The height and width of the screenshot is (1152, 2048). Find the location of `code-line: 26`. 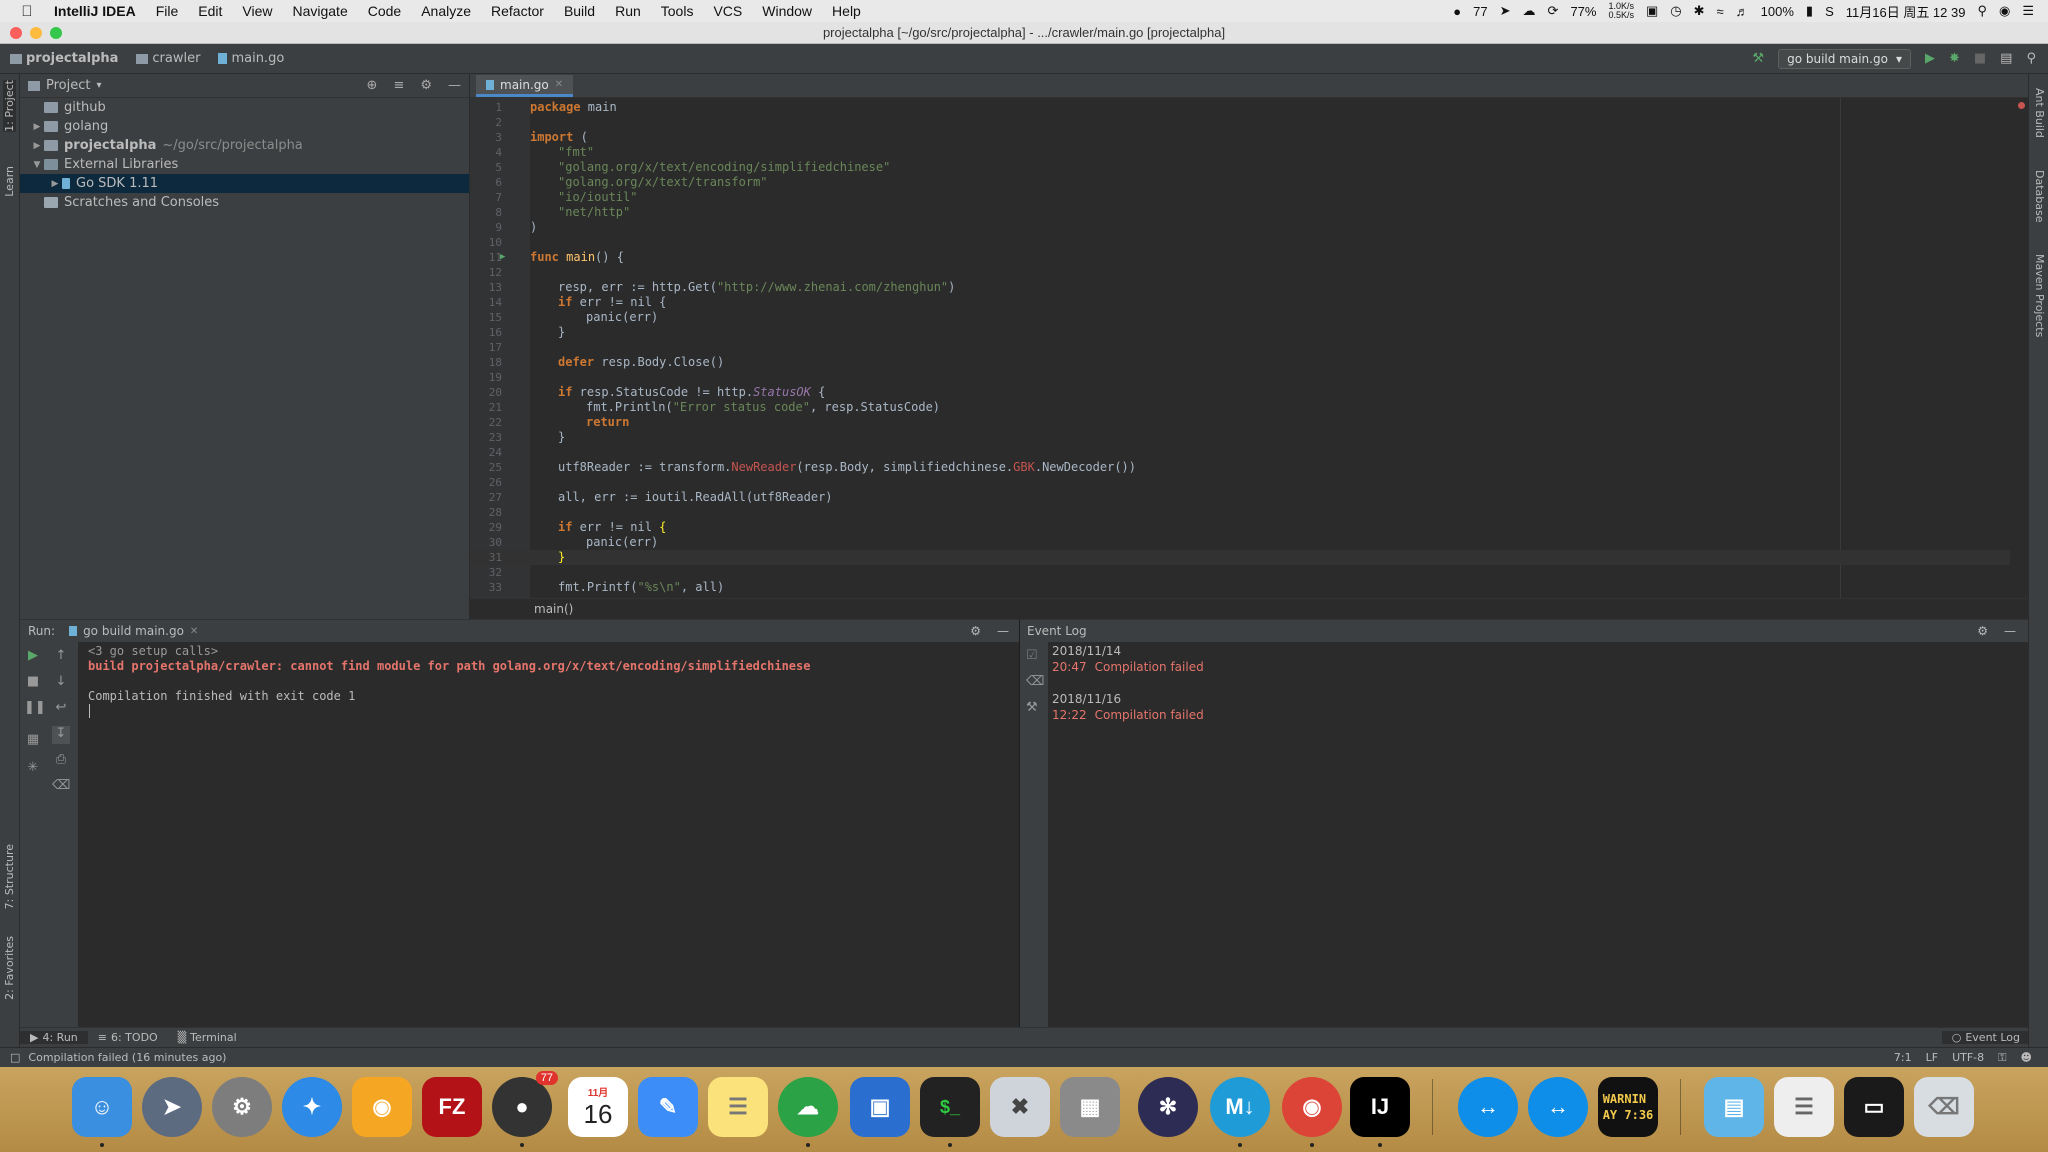

code-line: 26 is located at coordinates (1240, 482).